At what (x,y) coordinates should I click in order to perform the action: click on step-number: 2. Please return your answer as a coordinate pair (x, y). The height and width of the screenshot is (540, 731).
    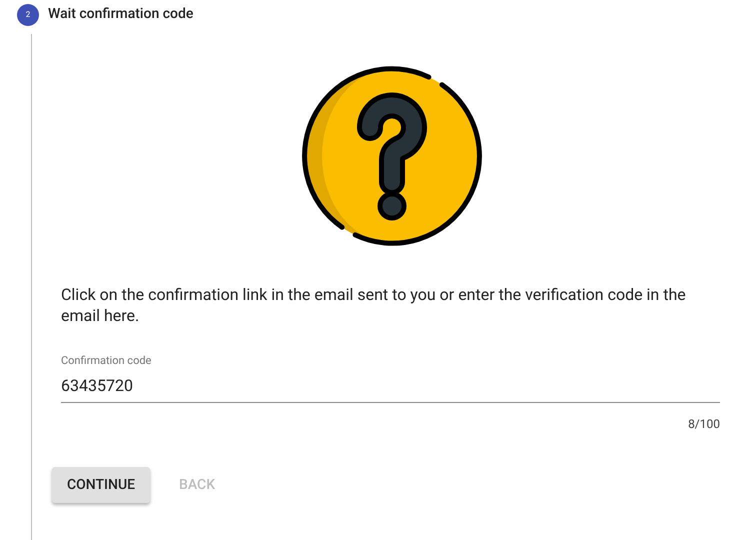
    Looking at the image, I should click on (28, 15).